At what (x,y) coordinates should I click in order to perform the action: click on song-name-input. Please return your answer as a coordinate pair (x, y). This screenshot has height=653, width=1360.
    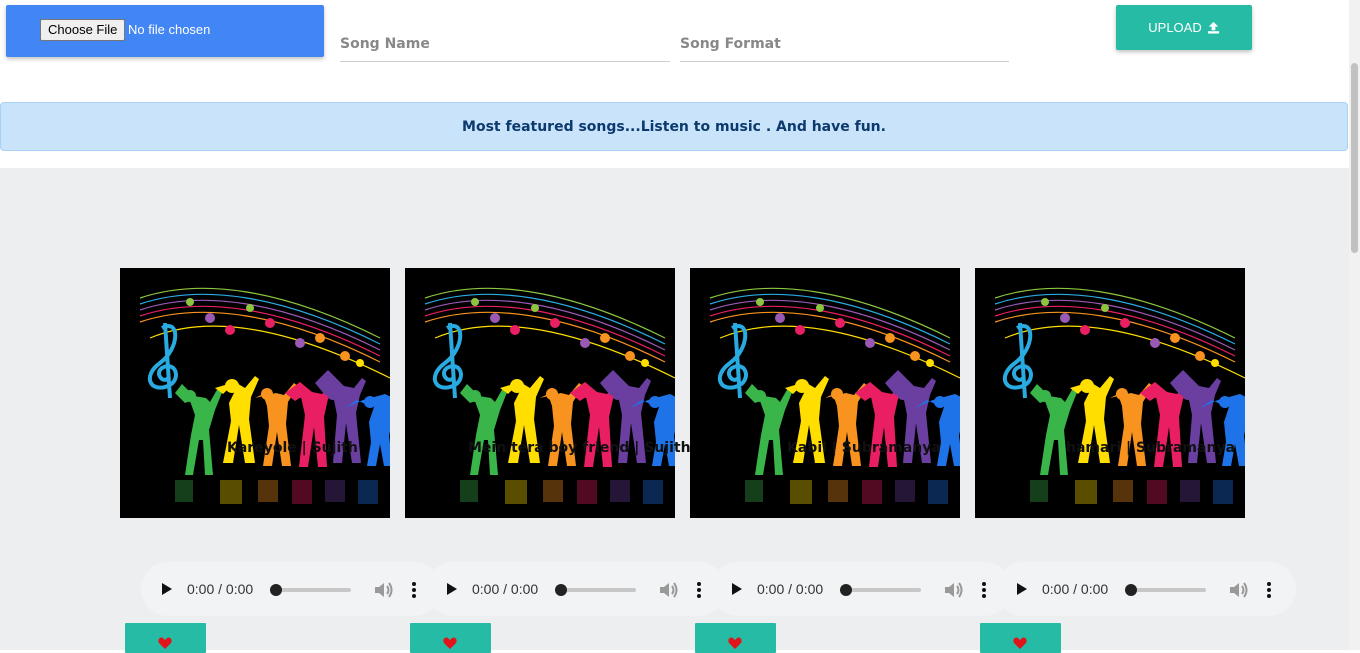
    Looking at the image, I should click on (505, 44).